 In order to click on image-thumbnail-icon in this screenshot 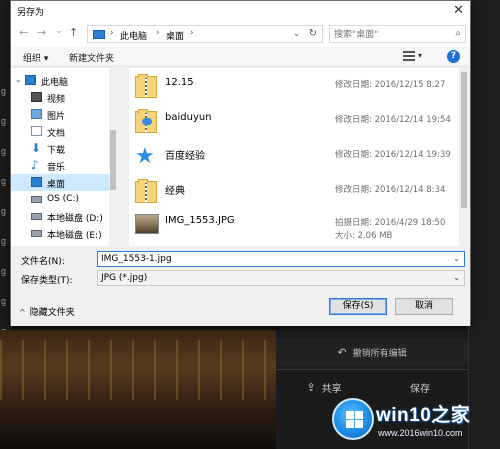, I will do `click(147, 224)`.